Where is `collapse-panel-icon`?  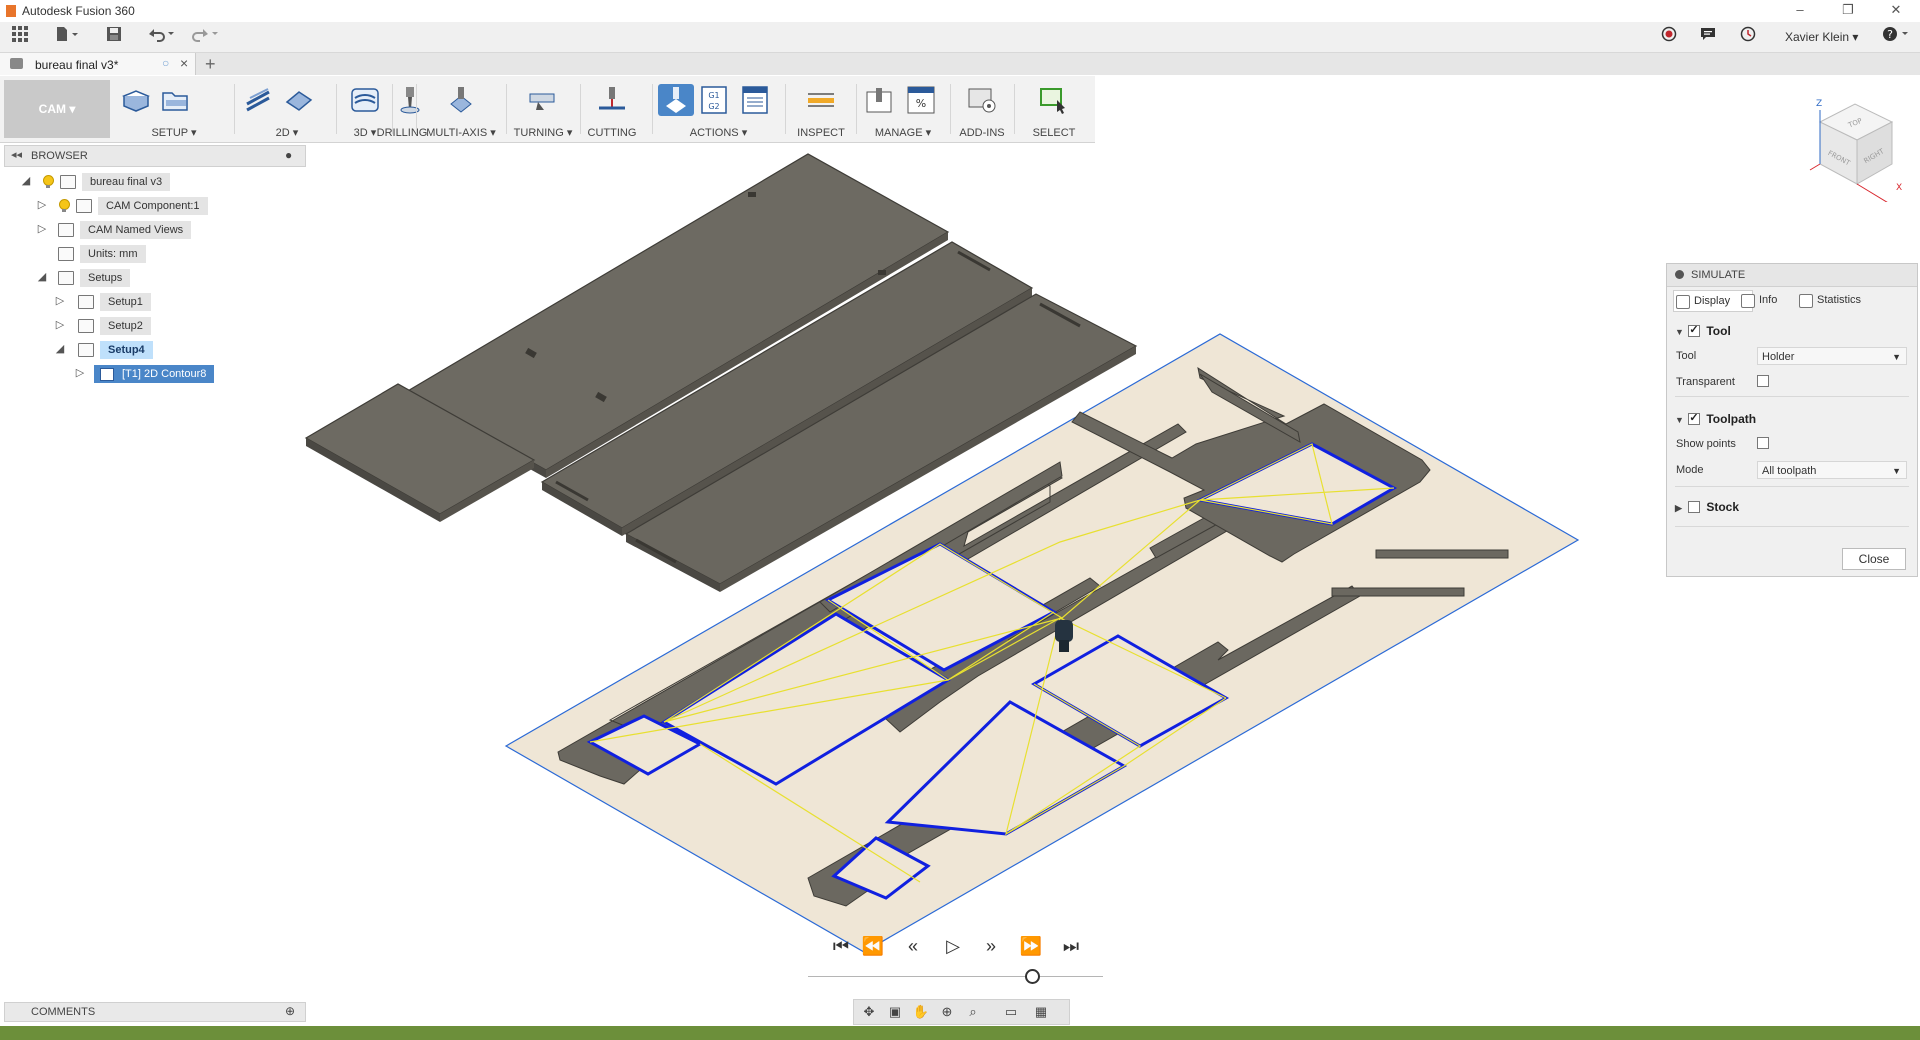
collapse-panel-icon is located at coordinates (1679, 274).